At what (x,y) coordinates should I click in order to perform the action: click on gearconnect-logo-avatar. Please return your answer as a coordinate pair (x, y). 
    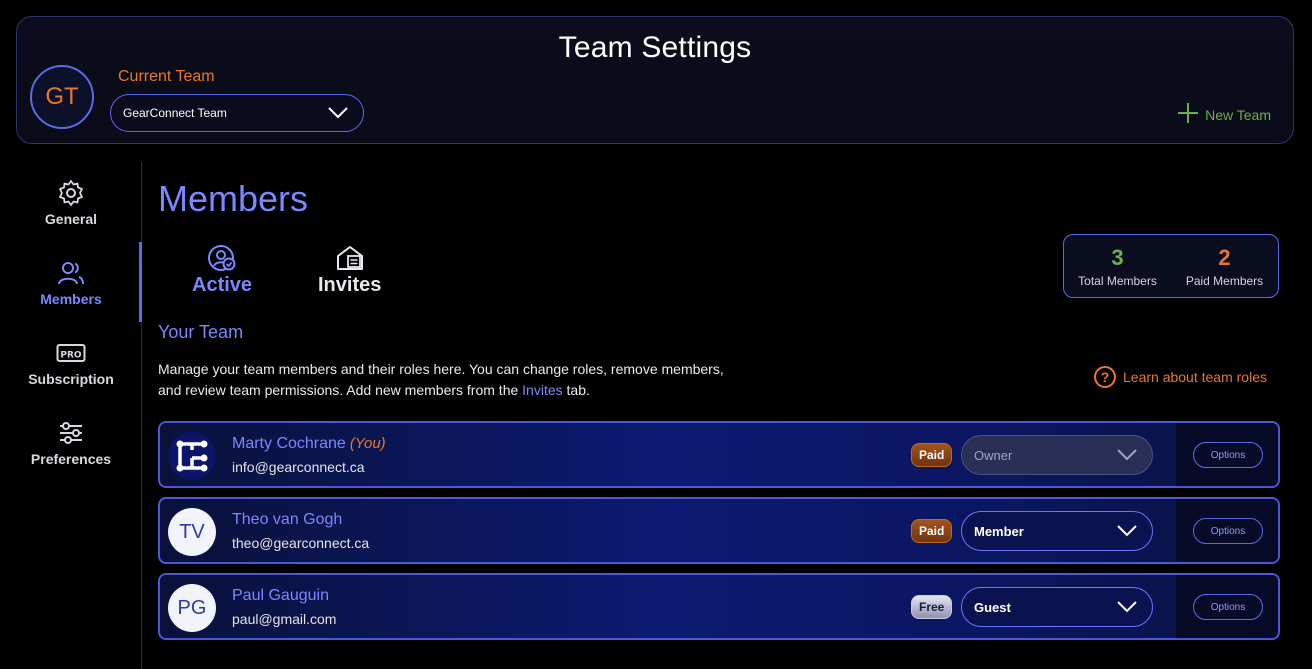
    Looking at the image, I should click on (192, 456).